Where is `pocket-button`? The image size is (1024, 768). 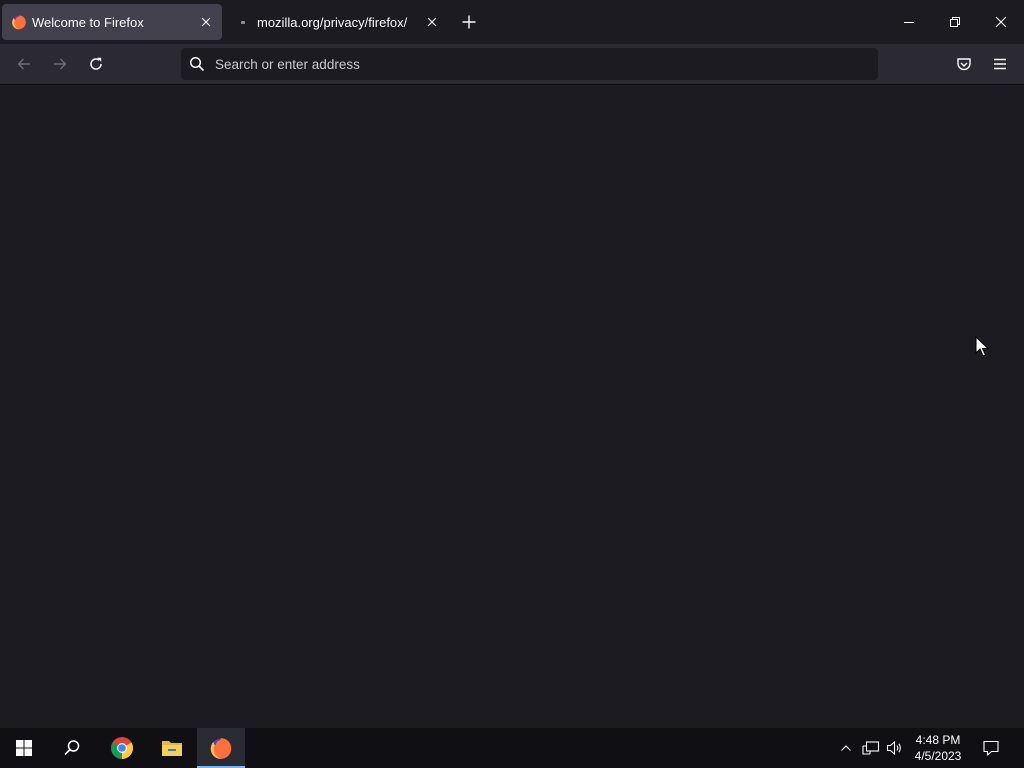
pocket-button is located at coordinates (964, 64).